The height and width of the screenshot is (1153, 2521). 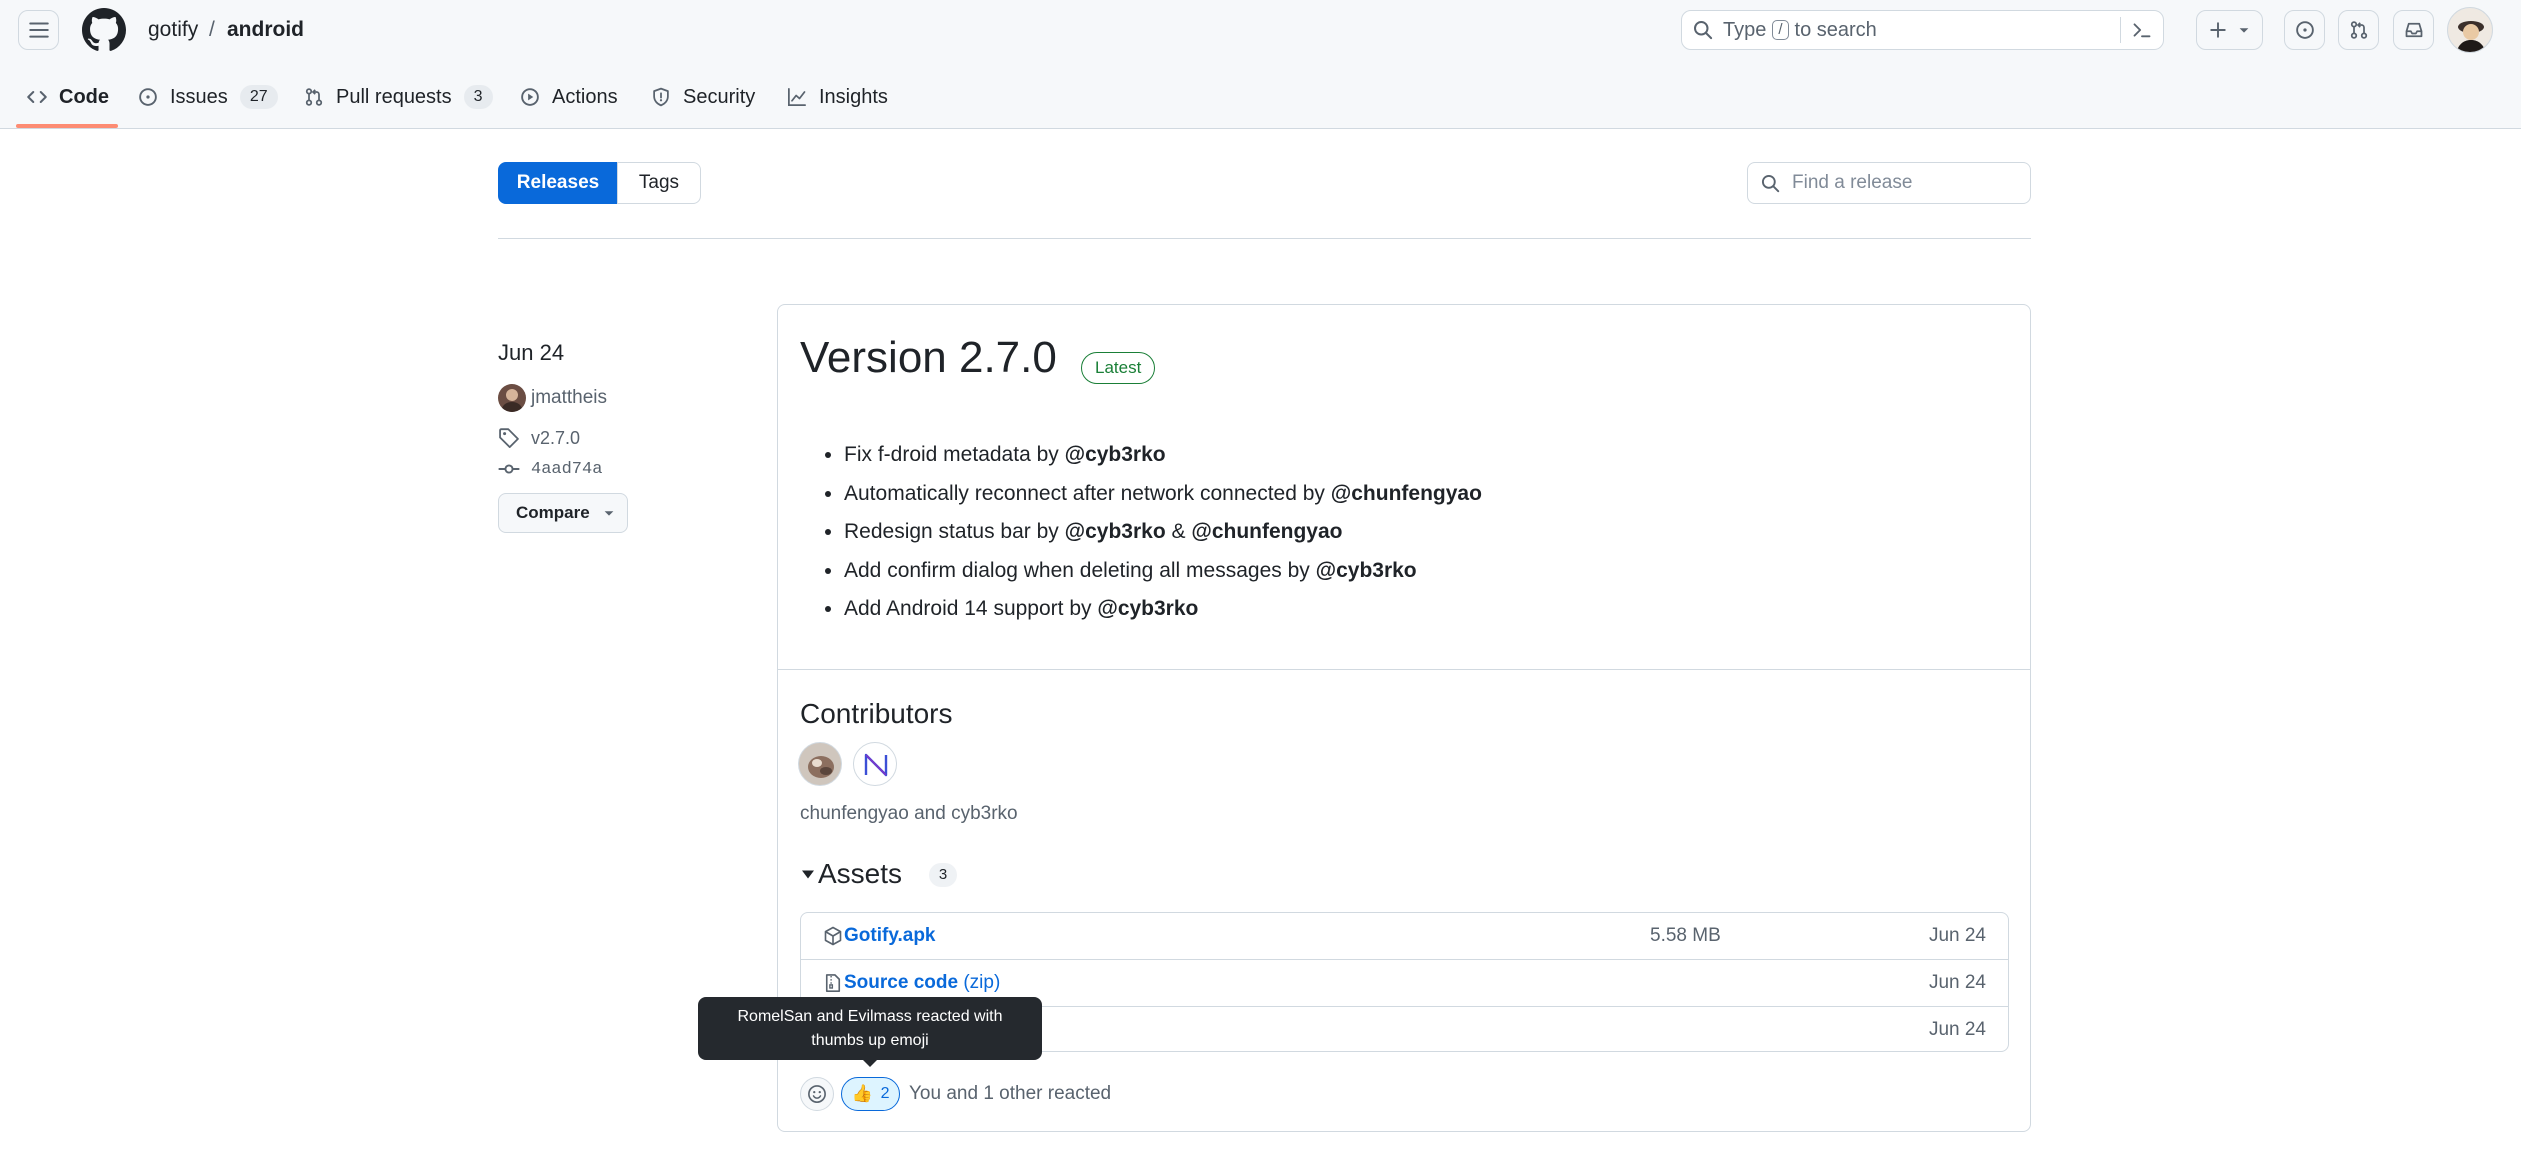 What do you see at coordinates (909, 813) in the screenshot?
I see `contributors-names: chunfengyao and cyb3rko` at bounding box center [909, 813].